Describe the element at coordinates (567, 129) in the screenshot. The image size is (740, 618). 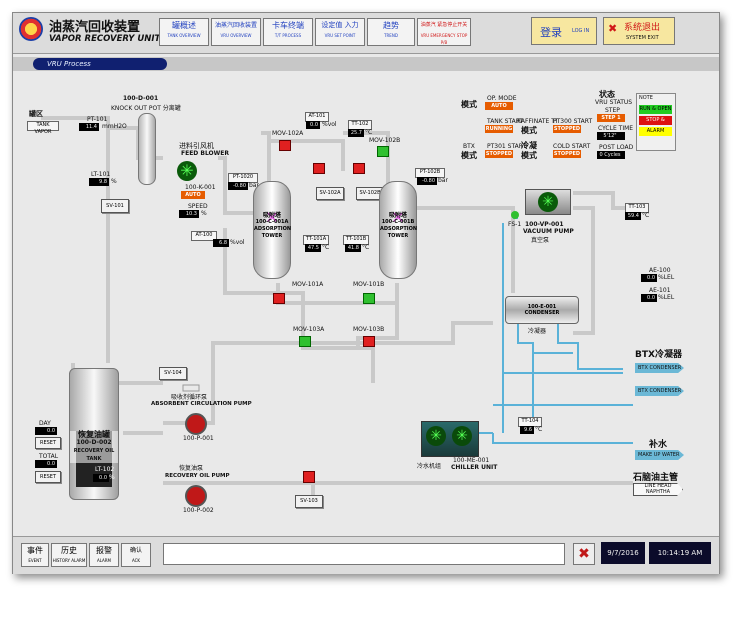
I see `pt300-value: STOPPED` at that location.